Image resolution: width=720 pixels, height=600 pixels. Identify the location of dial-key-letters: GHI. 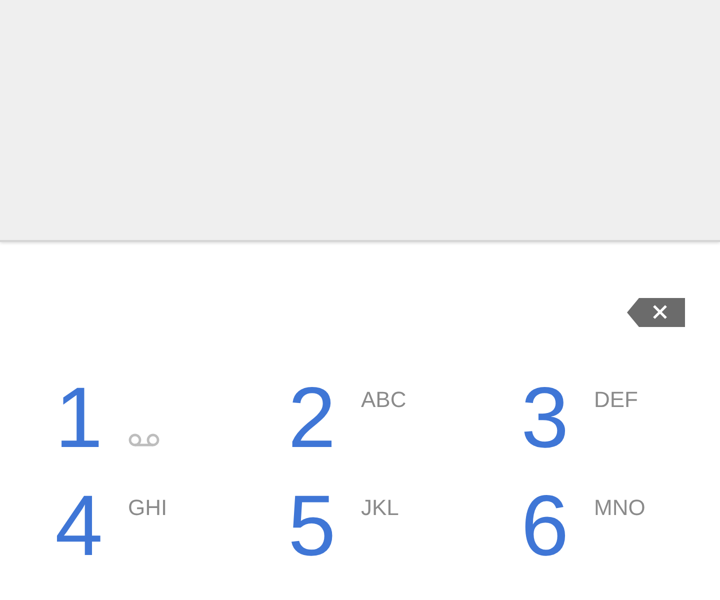
(148, 508).